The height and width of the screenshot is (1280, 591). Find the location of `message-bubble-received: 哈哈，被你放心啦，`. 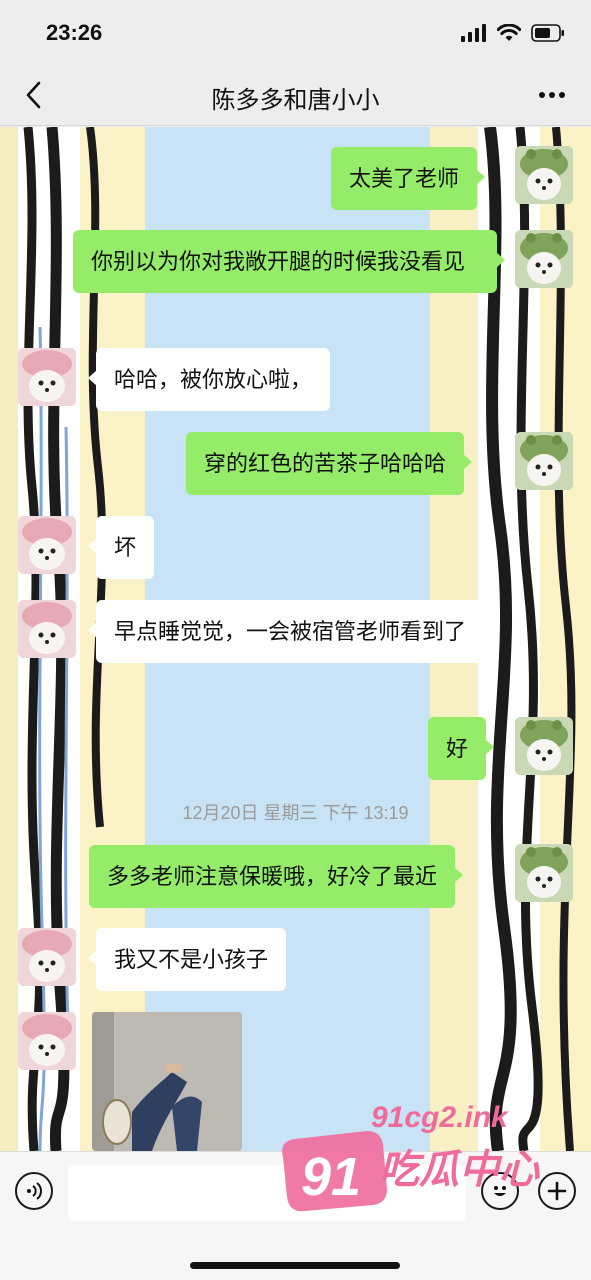

message-bubble-received: 哈哈，被你放心啦， is located at coordinates (209, 379).